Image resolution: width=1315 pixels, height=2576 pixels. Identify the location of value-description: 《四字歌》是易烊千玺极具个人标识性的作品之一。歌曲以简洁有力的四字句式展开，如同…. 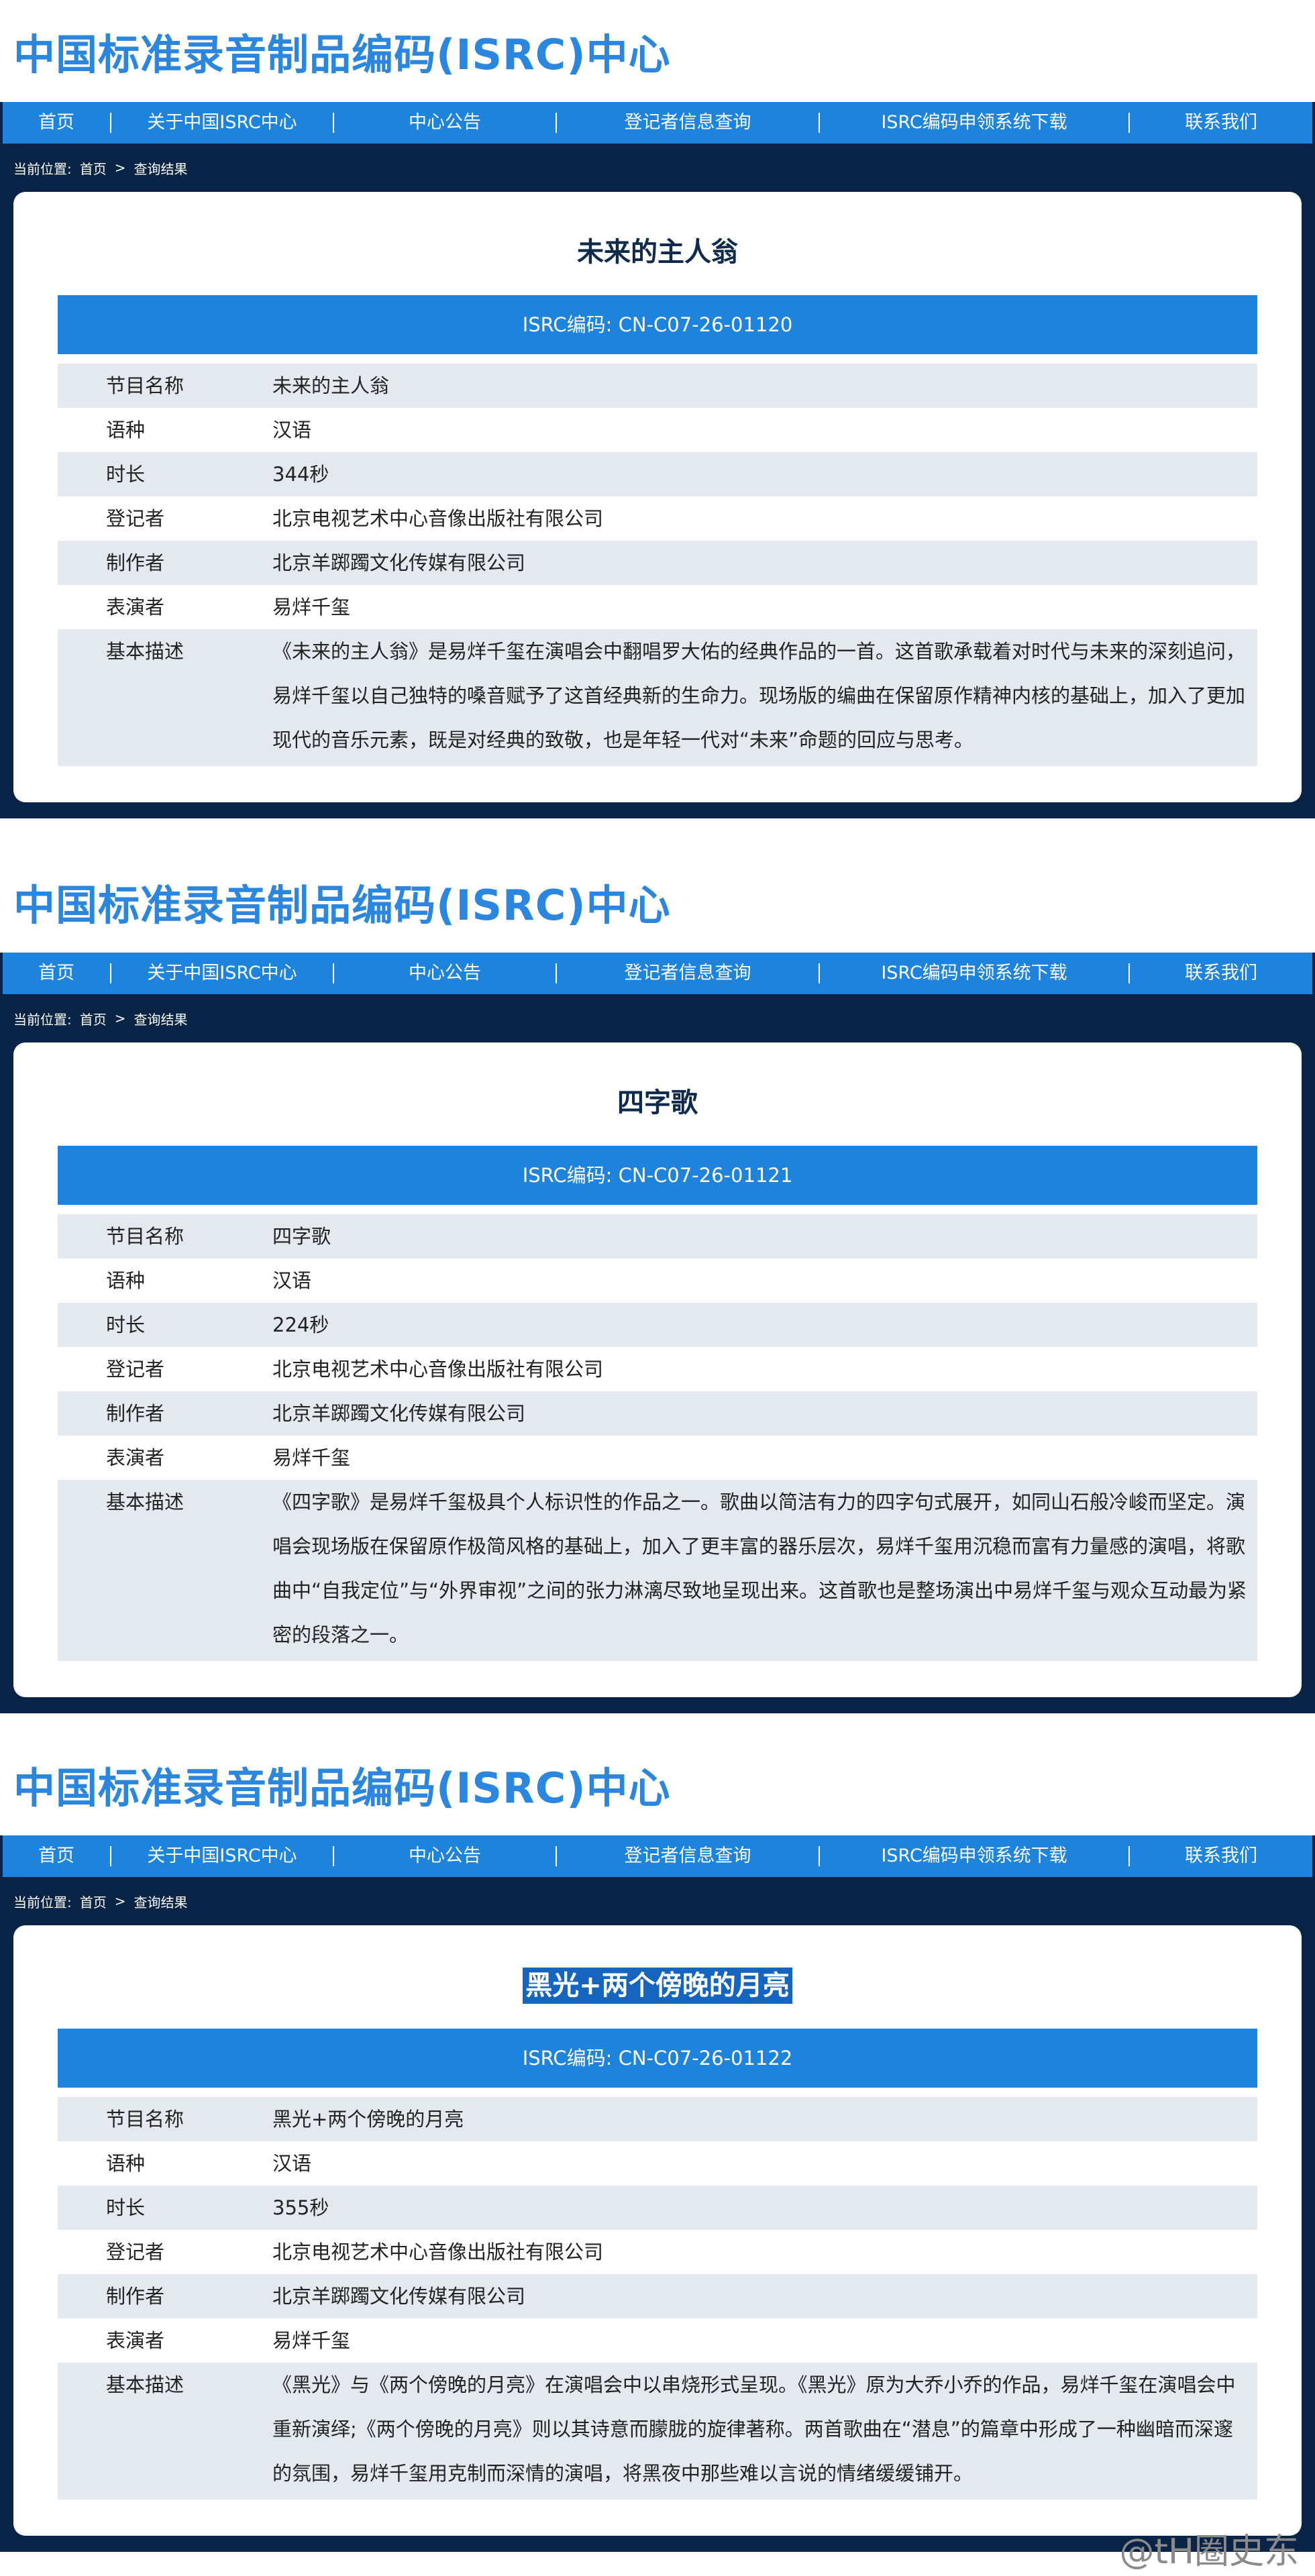
(759, 1568).